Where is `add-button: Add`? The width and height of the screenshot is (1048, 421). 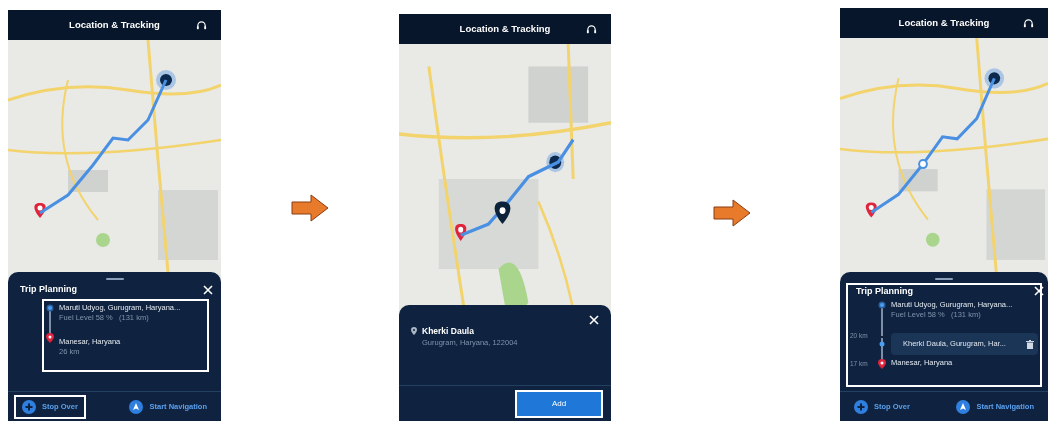
add-button: Add is located at coordinates (559, 403).